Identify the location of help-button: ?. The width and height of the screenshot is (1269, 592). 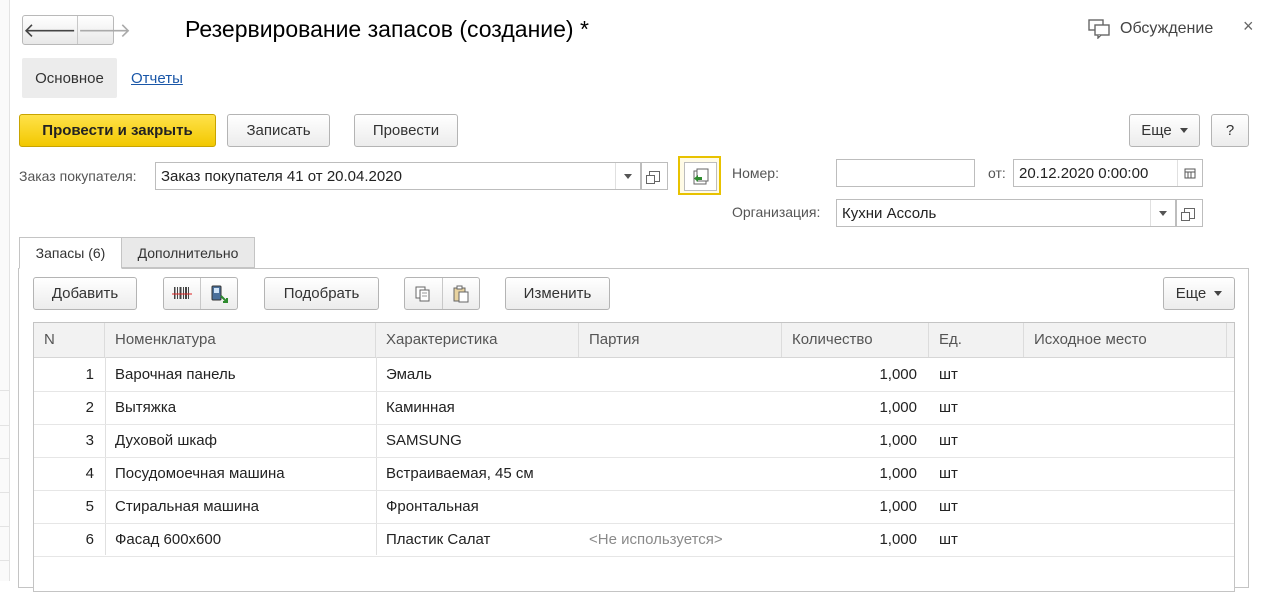
(1230, 130).